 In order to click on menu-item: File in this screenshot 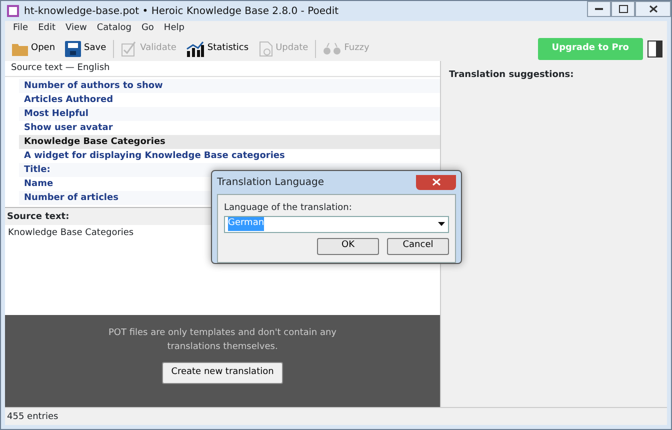, I will do `click(20, 29)`.